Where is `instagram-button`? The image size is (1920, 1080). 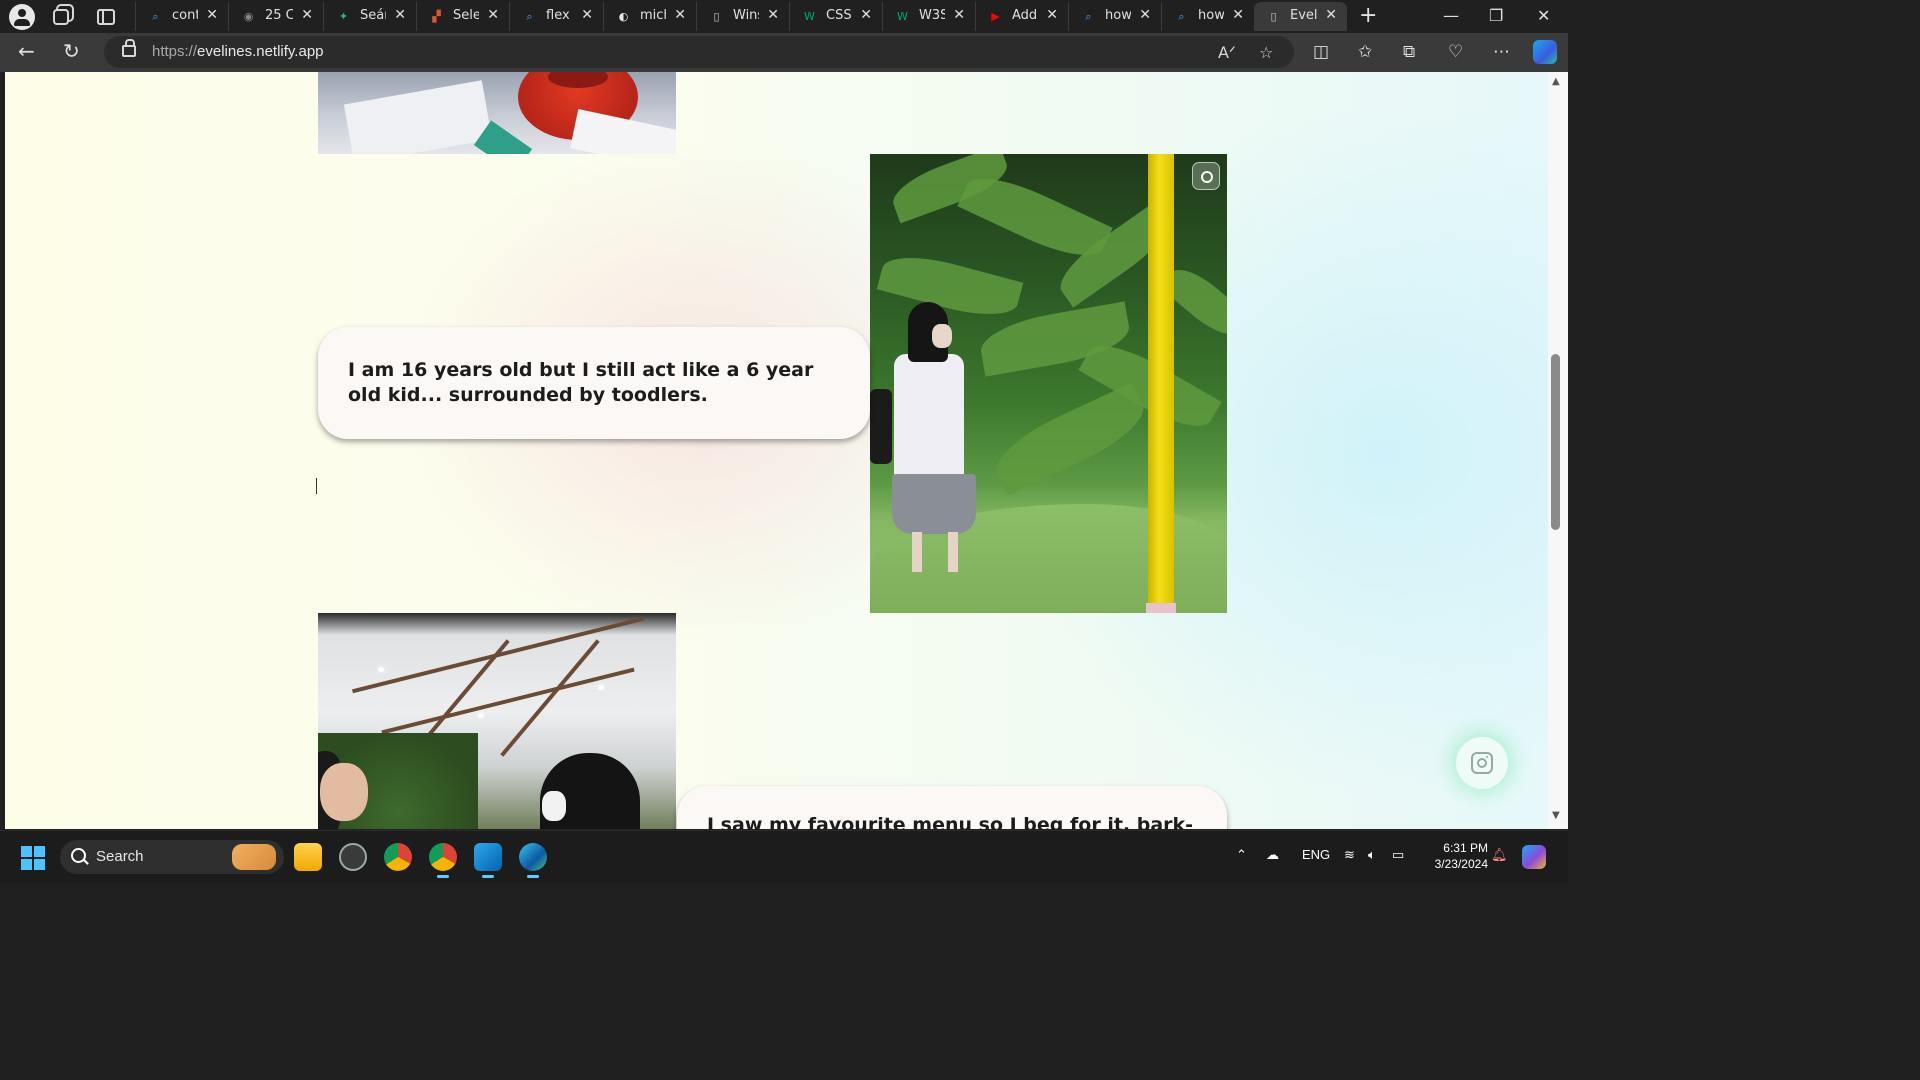 instagram-button is located at coordinates (1482, 763).